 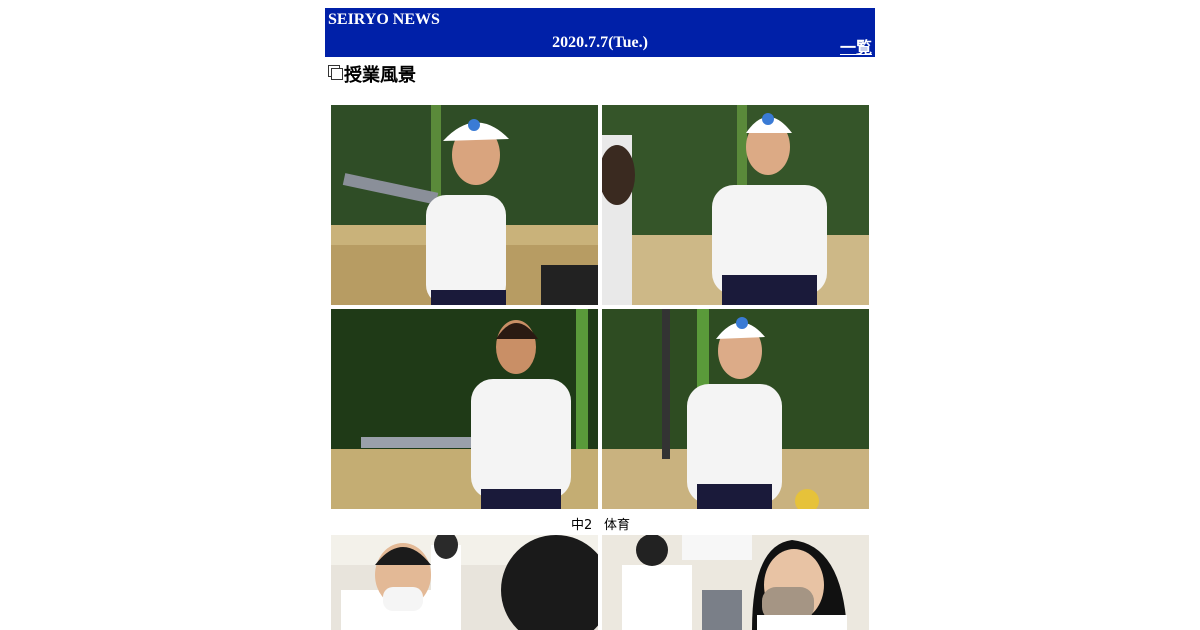 I want to click on news-header: SEIRYO NEWS 2020.7.7(Tue.) 一覧, so click(x=600, y=32).